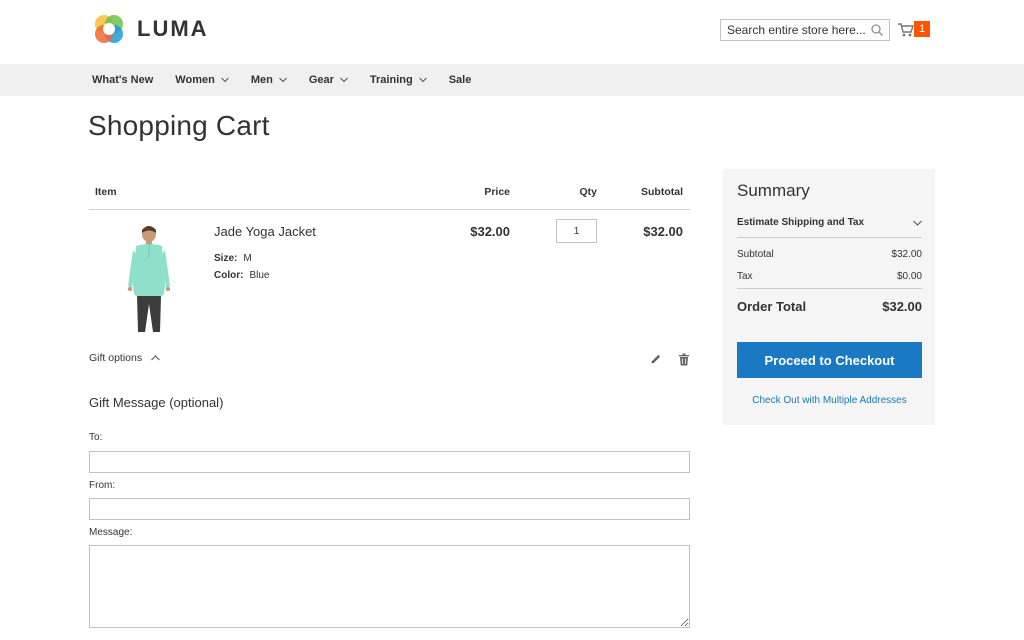  I want to click on gift-to-label: To:, so click(96, 437).